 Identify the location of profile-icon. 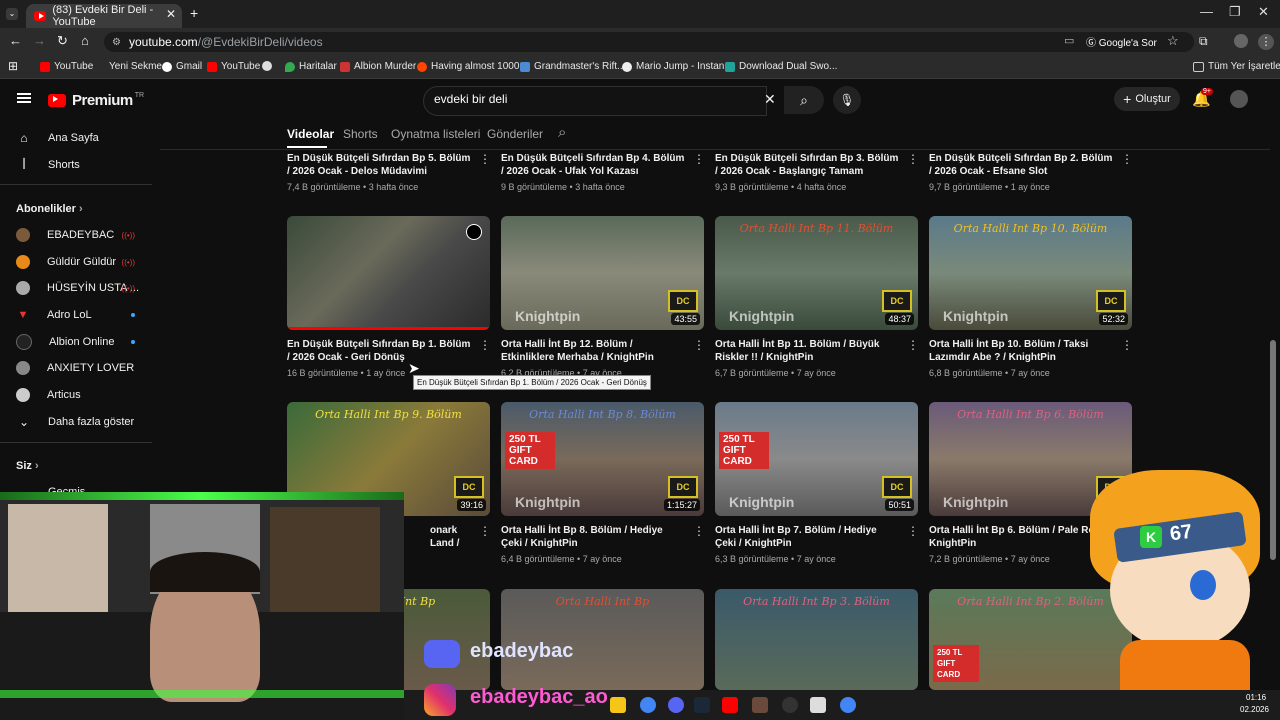
(1241, 41).